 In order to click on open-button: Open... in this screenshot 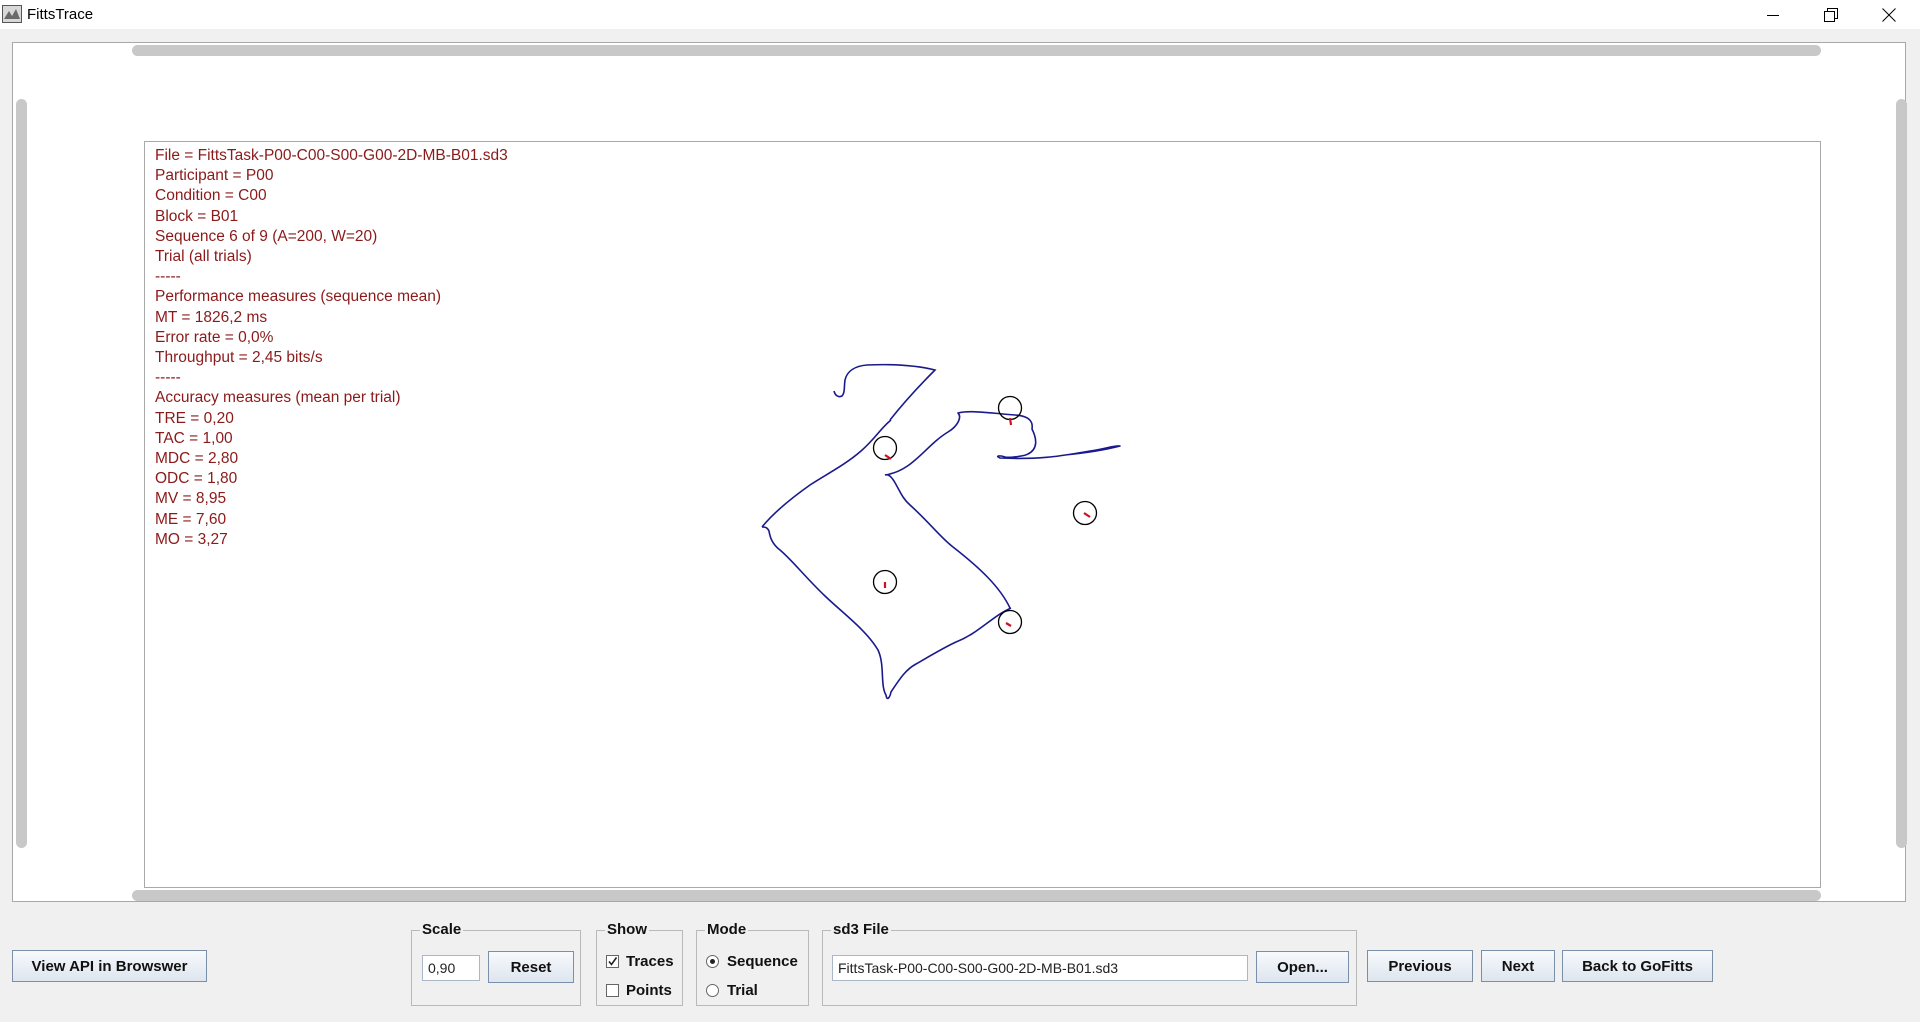, I will do `click(1302, 967)`.